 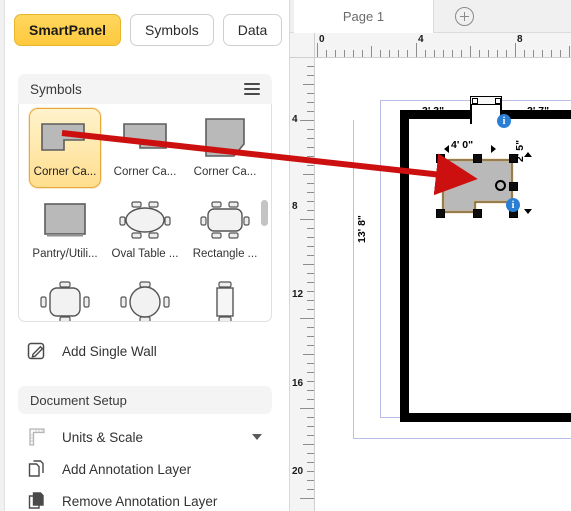 What do you see at coordinates (513, 186) in the screenshot?
I see `handle-middle-right` at bounding box center [513, 186].